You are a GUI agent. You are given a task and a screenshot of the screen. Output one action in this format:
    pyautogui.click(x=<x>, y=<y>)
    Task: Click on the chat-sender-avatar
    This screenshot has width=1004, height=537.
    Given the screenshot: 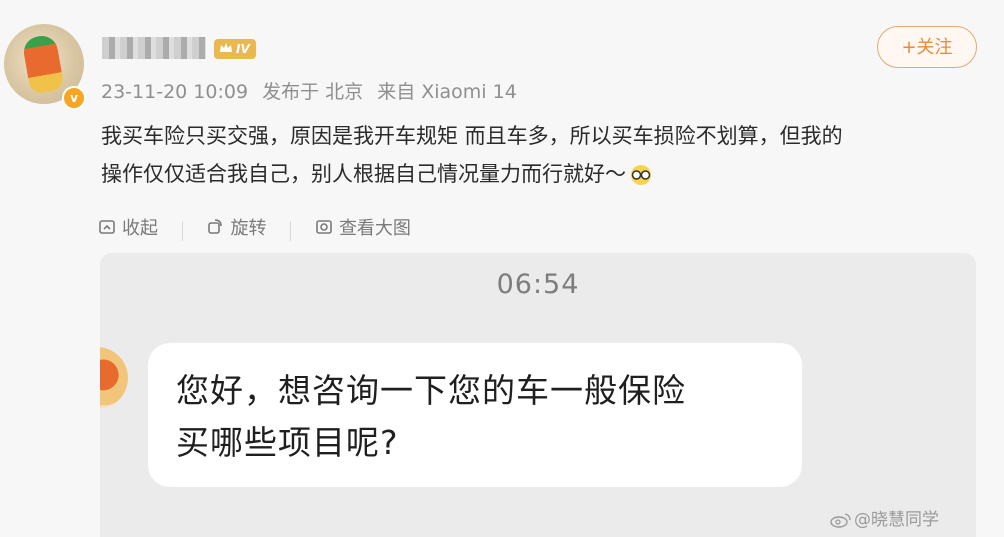 What is the action you would take?
    pyautogui.click(x=114, y=378)
    